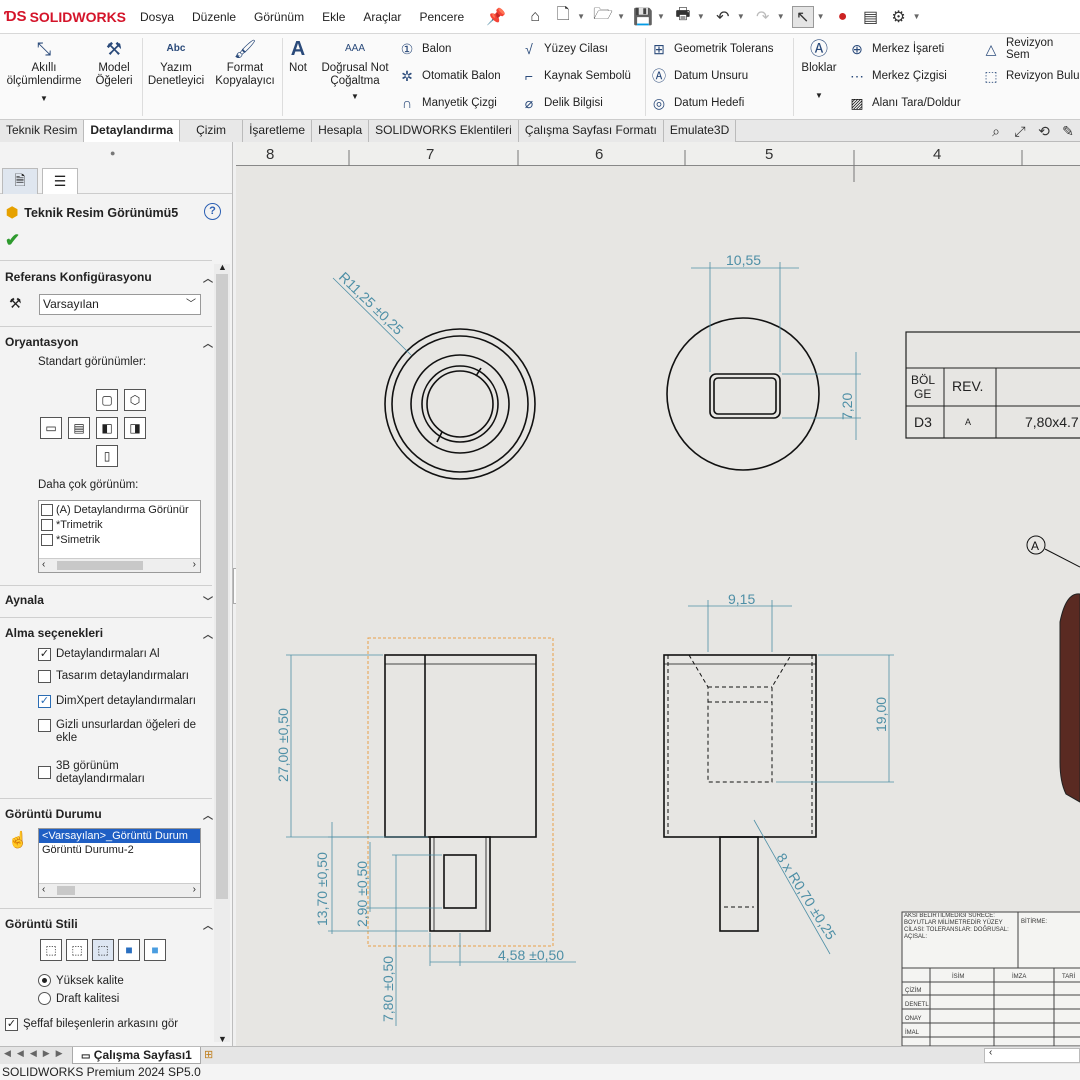 Image resolution: width=1080 pixels, height=1080 pixels. Describe the element at coordinates (132, 131) in the screenshot. I see `tab-annotation: Detaylandırma` at that location.